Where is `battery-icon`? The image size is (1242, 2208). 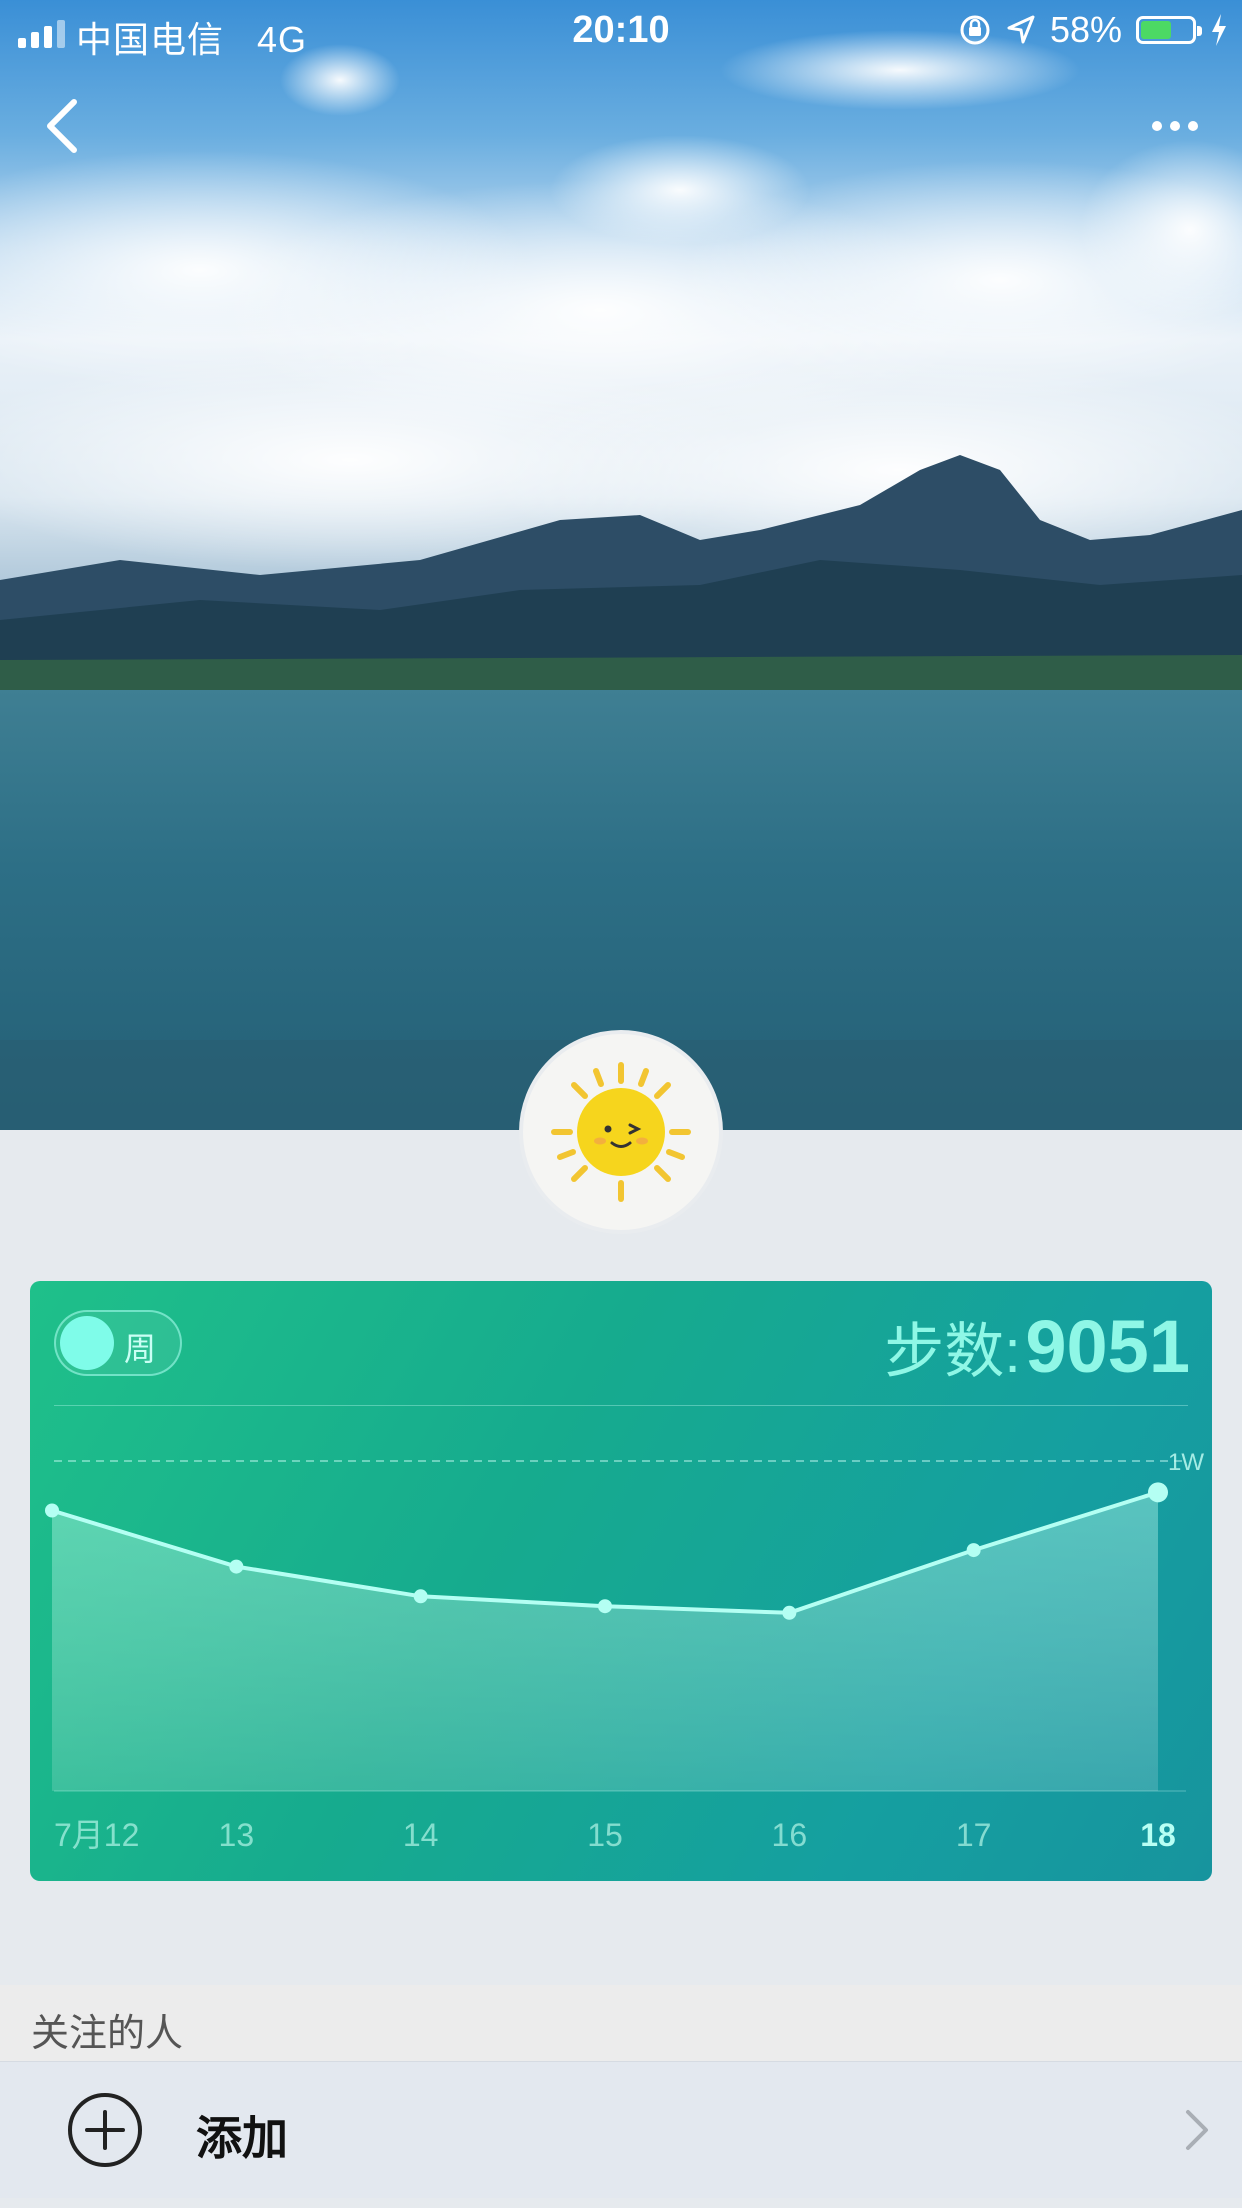
battery-icon is located at coordinates (1169, 30).